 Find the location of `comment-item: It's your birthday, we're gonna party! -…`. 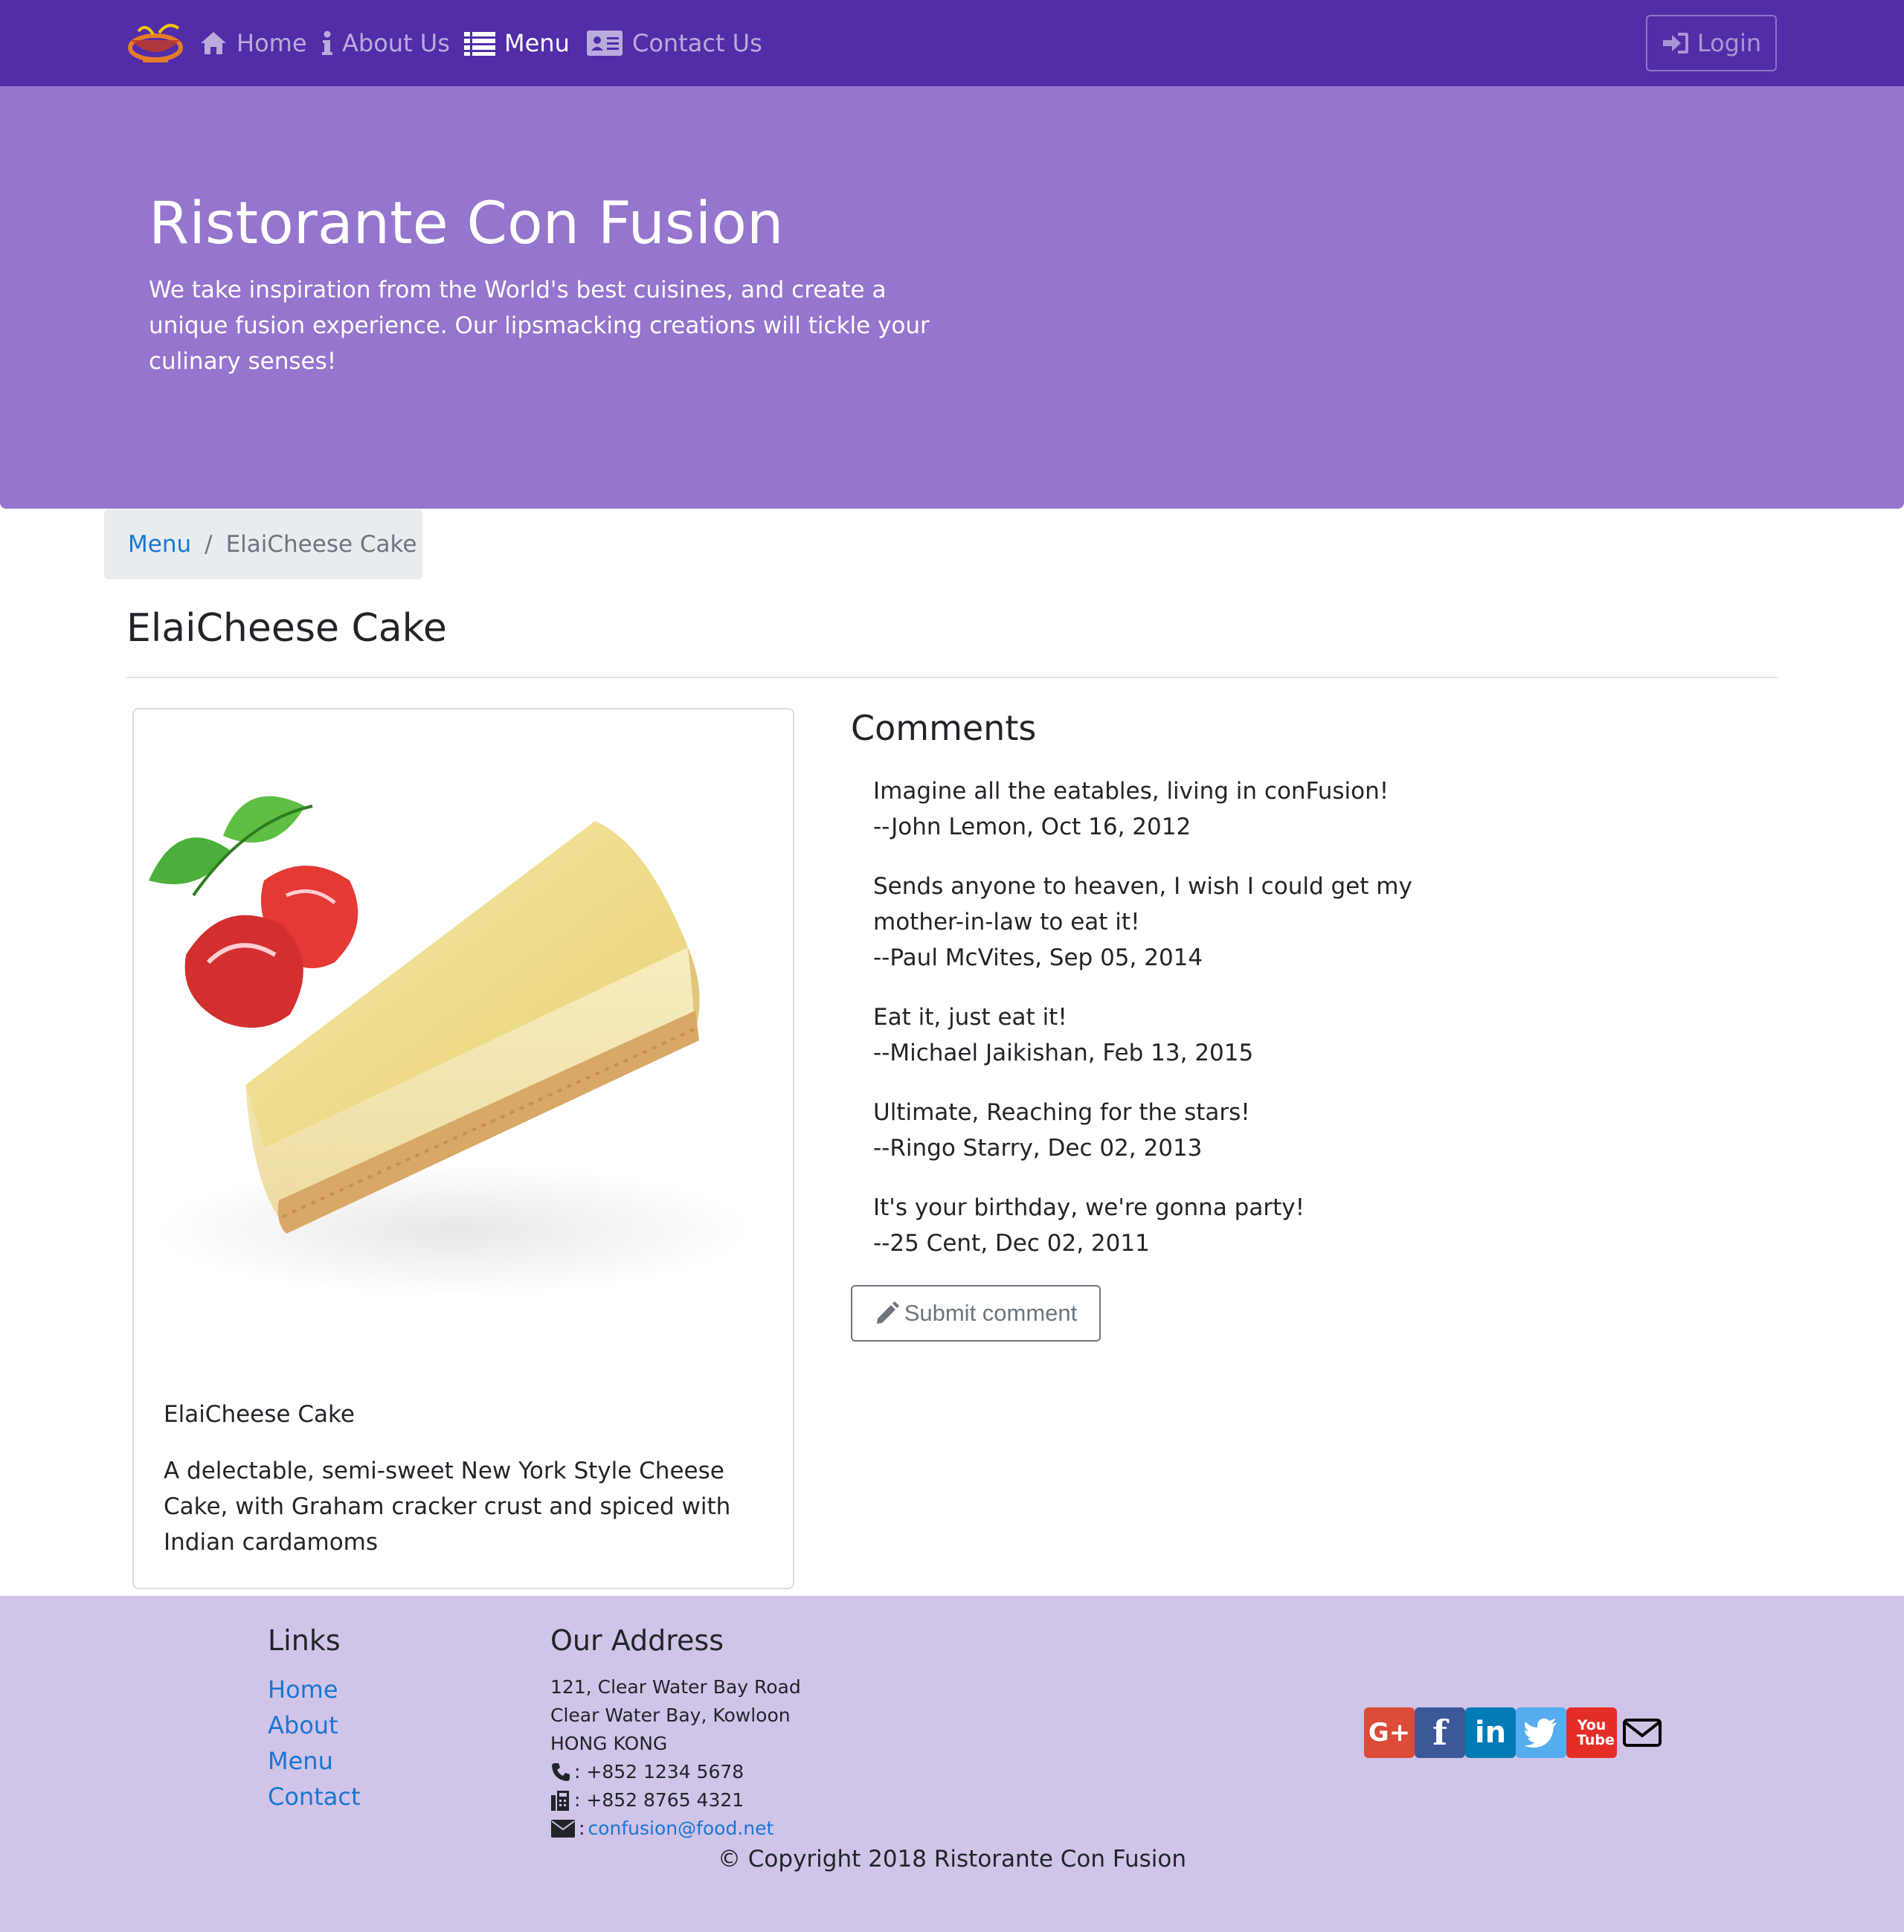

comment-item: It's your birthday, we're gonna party! -… is located at coordinates (1181, 1225).